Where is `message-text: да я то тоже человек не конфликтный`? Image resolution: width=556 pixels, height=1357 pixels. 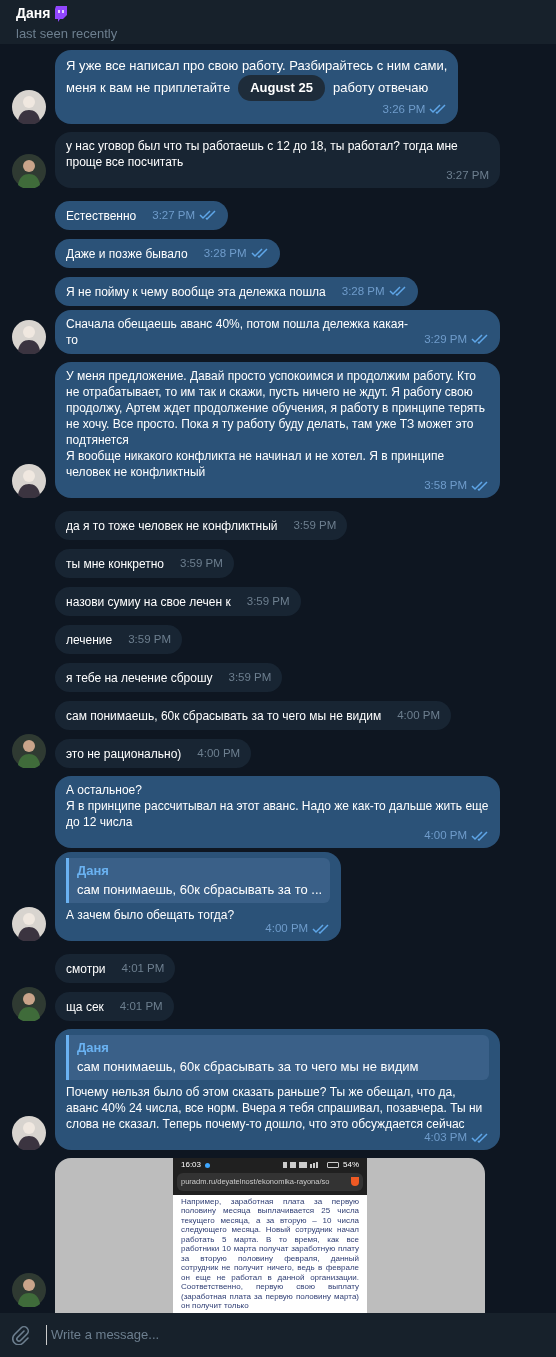
message-text: да я то тоже человек не конфликтный is located at coordinates (172, 525).